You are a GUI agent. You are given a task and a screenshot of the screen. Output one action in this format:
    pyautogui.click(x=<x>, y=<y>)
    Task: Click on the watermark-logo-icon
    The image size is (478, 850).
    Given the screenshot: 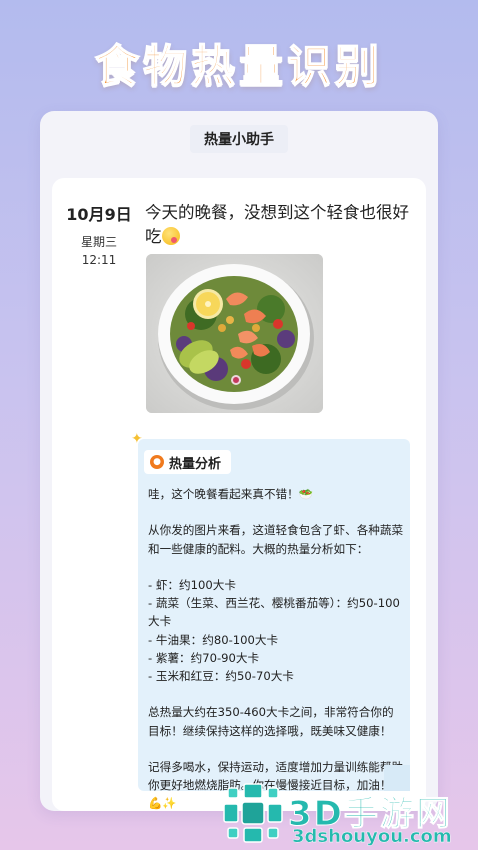 What is the action you would take?
    pyautogui.click(x=253, y=813)
    